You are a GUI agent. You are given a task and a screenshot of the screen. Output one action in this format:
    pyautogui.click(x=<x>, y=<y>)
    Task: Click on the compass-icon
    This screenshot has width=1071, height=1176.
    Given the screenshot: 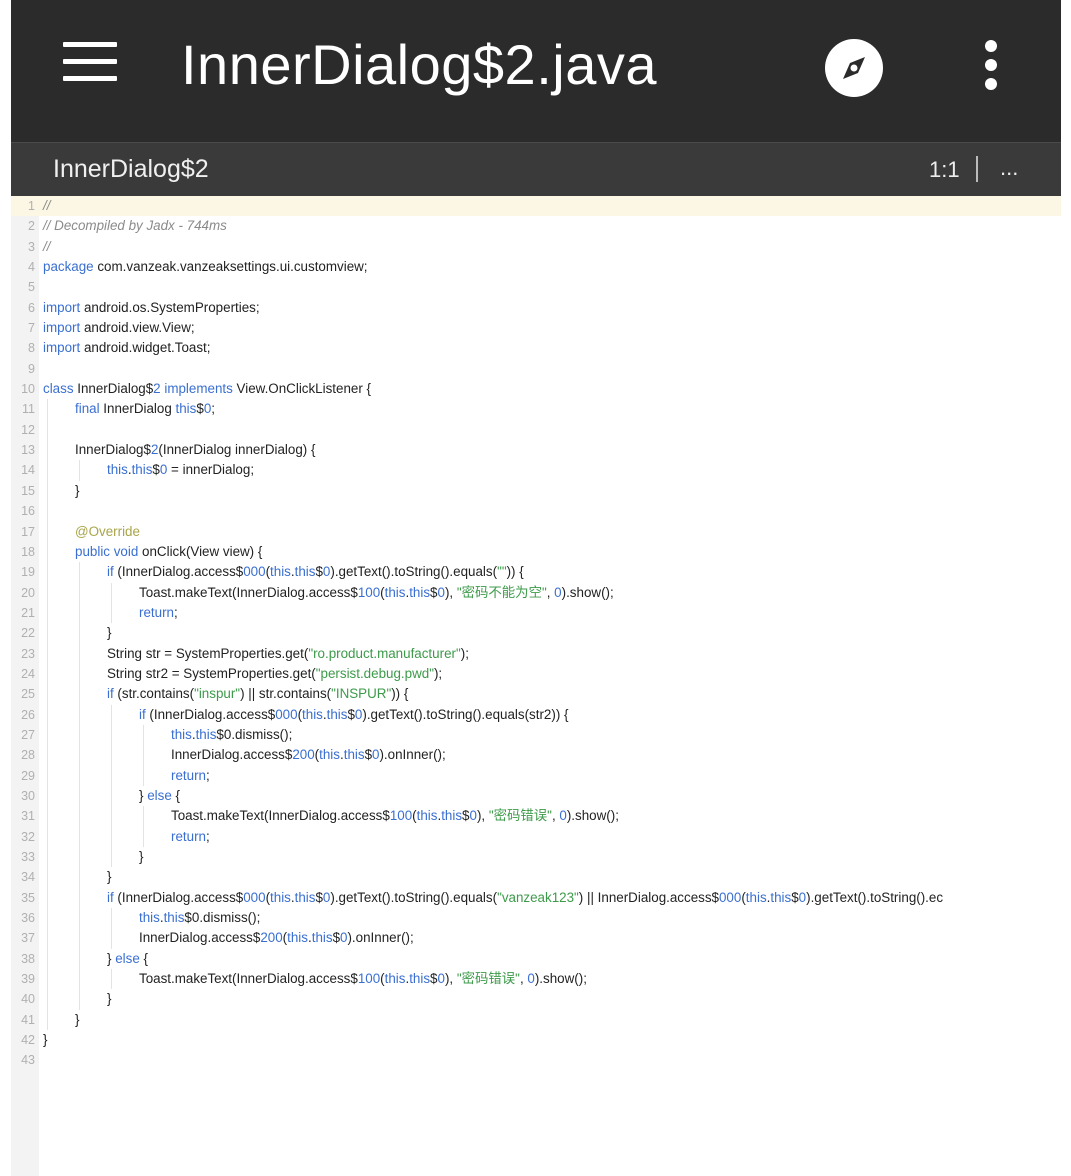 What is the action you would take?
    pyautogui.click(x=854, y=68)
    